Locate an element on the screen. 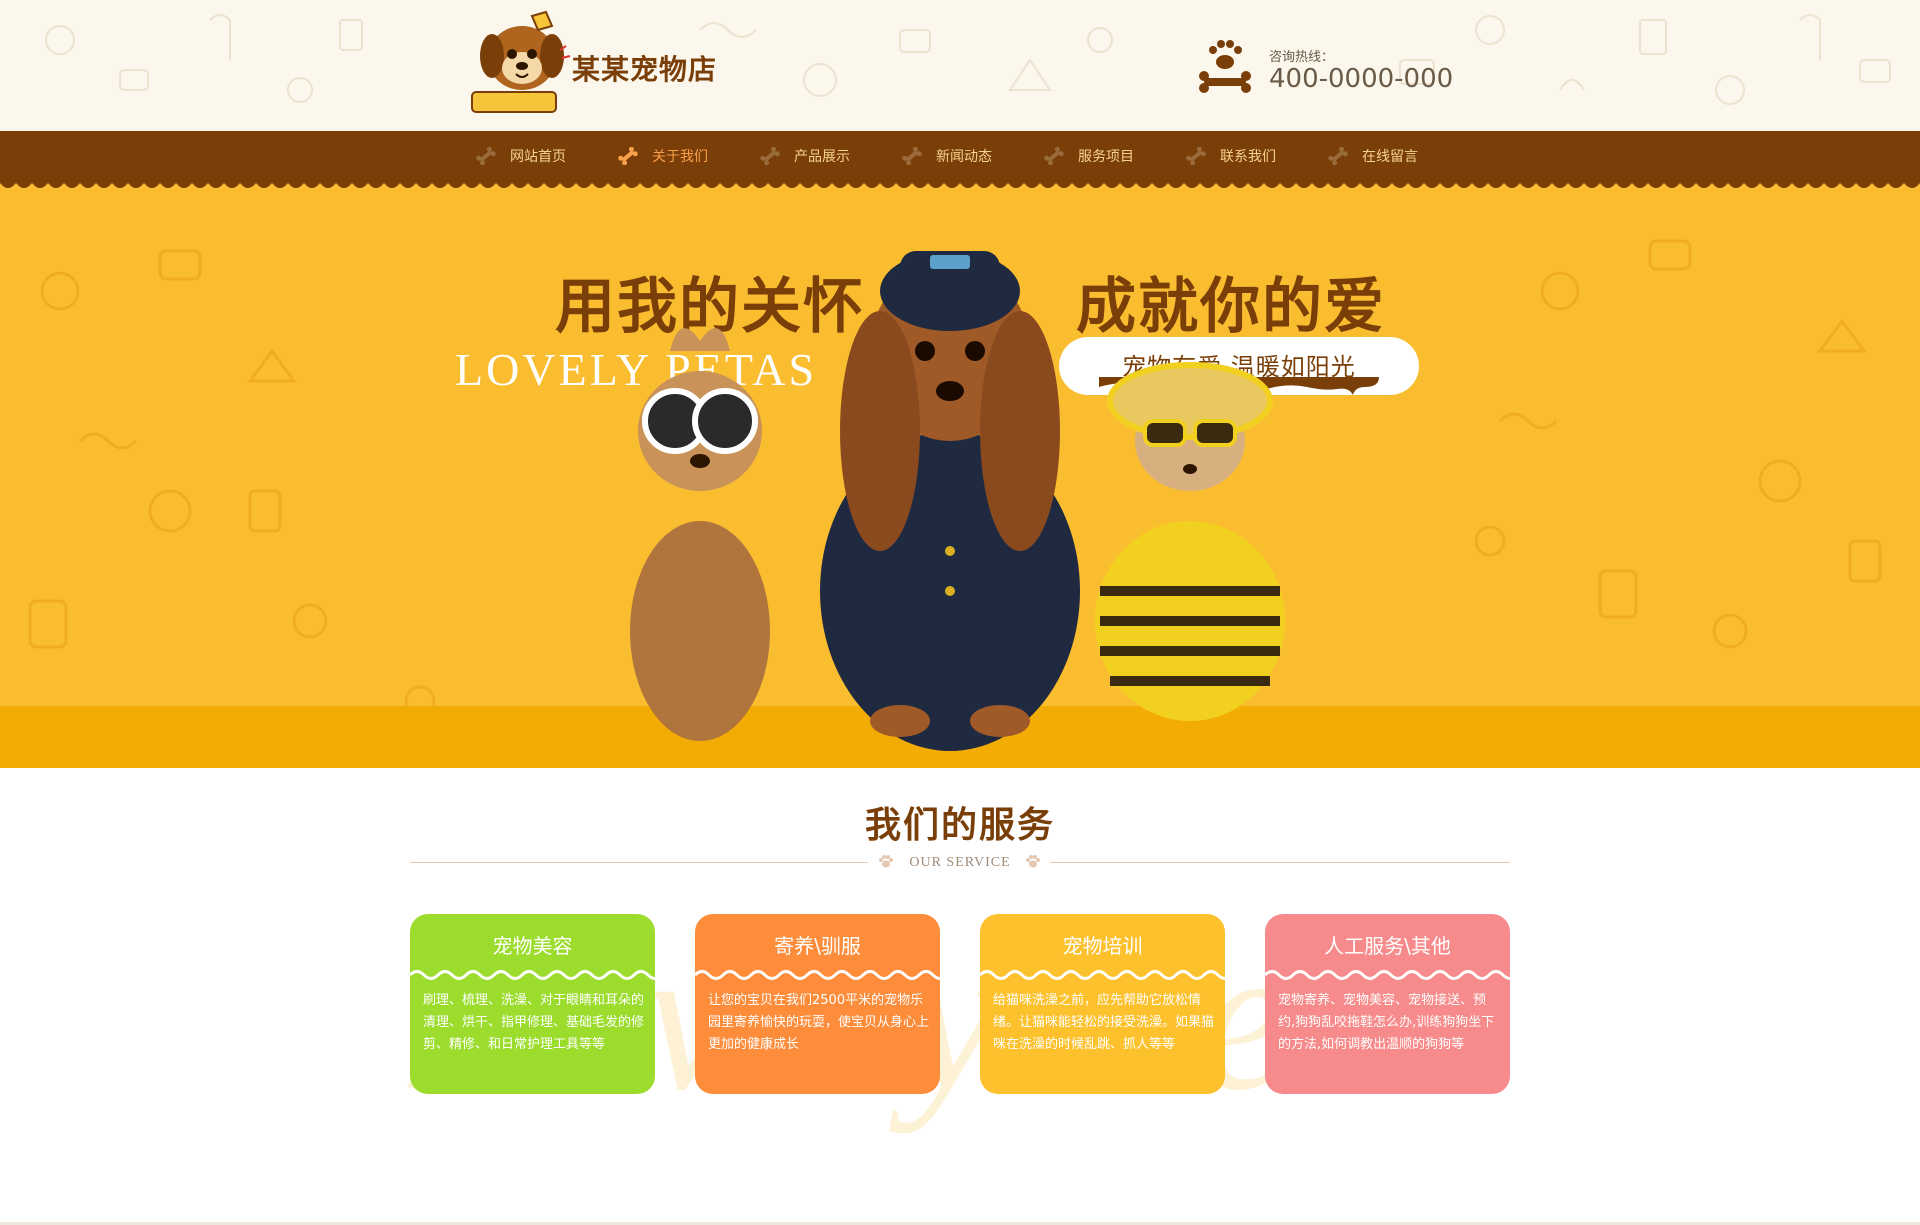 Image resolution: width=1920 pixels, height=1225 pixels. nav-item-about: 关于我们 is located at coordinates (663, 156).